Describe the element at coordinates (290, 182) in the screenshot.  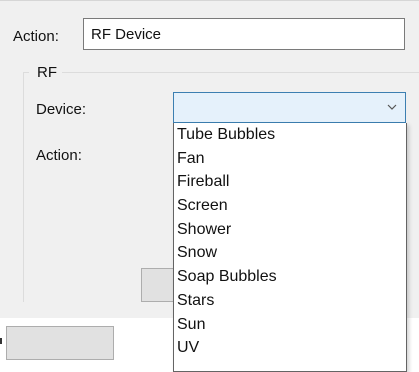
I see `dropdown-option-fireball: Fireball` at that location.